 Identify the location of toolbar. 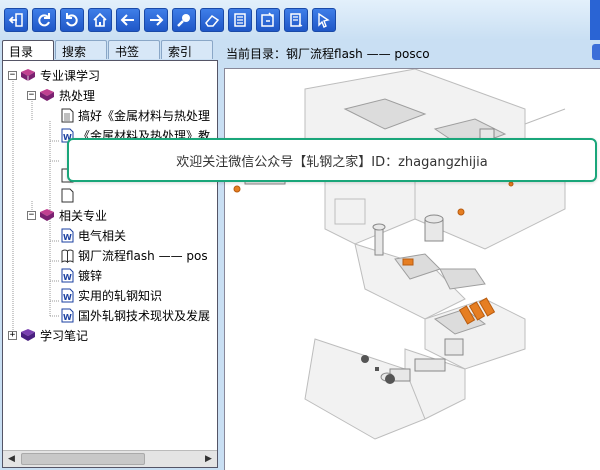
(300, 20).